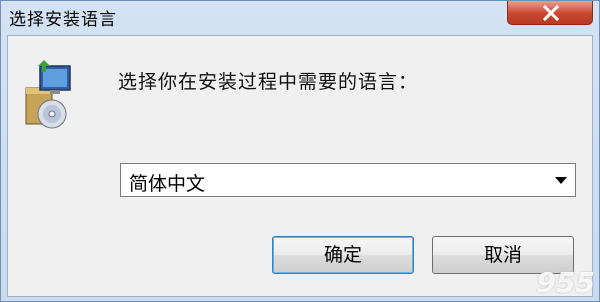 The image size is (600, 302). Describe the element at coordinates (300, 16) in the screenshot. I see `title-bar: 选择安装语言` at that location.